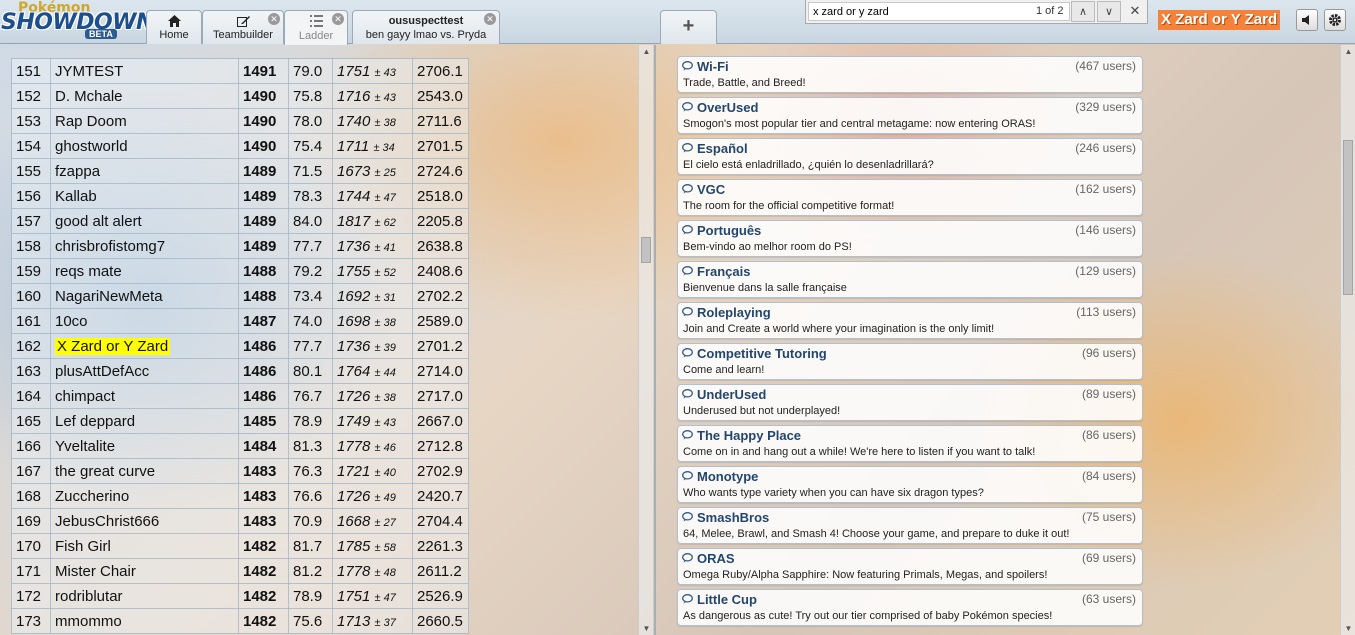  What do you see at coordinates (144, 71) in the screenshot?
I see `player-name-cell: JYMTEST` at bounding box center [144, 71].